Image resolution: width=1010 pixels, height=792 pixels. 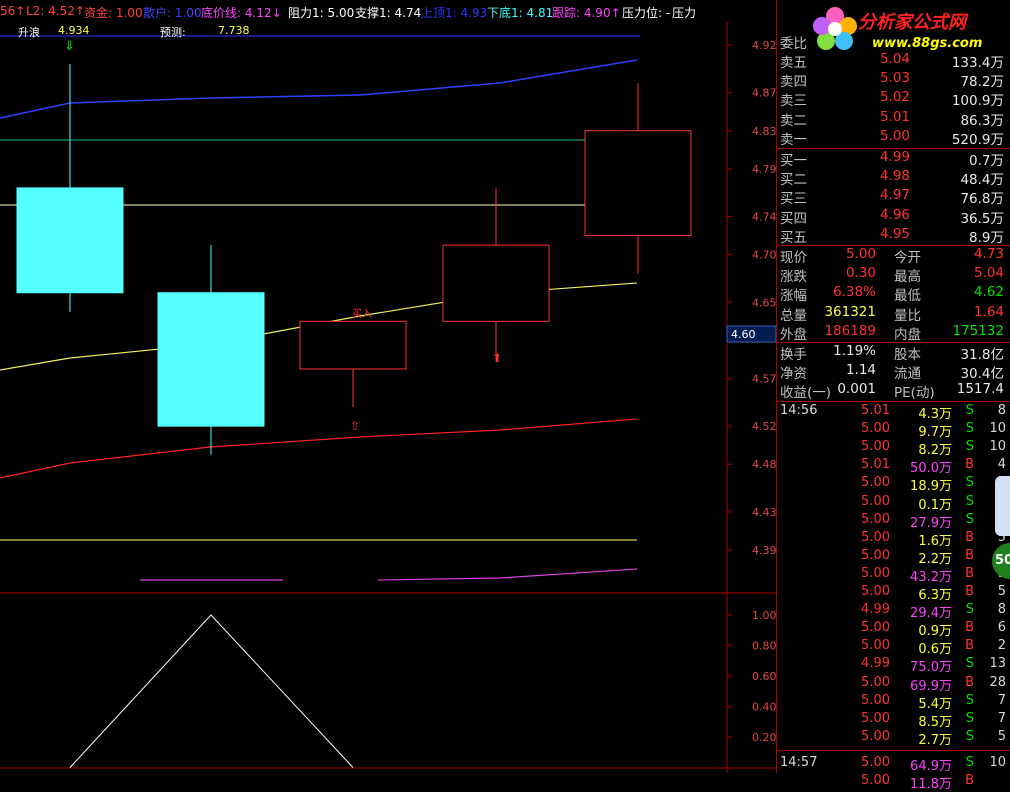 I want to click on price-tick-label: 4.52, so click(x=764, y=426).